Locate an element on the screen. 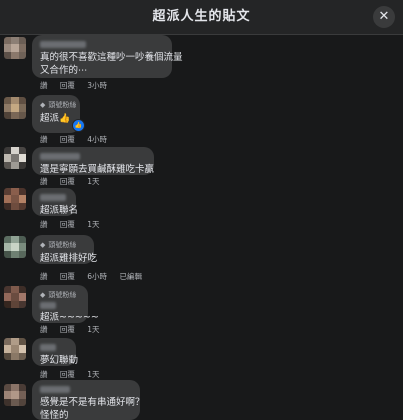 This screenshot has height=420, width=403. comment-text: 超派~~~~~ is located at coordinates (69, 317).